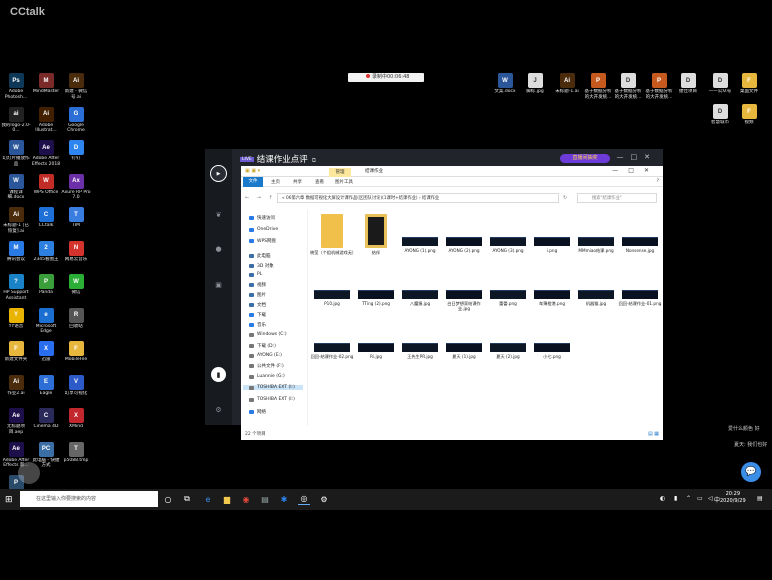  Describe the element at coordinates (535, 87) in the screenshot. I see `desktop-icon: J 脚标.jpg` at that location.